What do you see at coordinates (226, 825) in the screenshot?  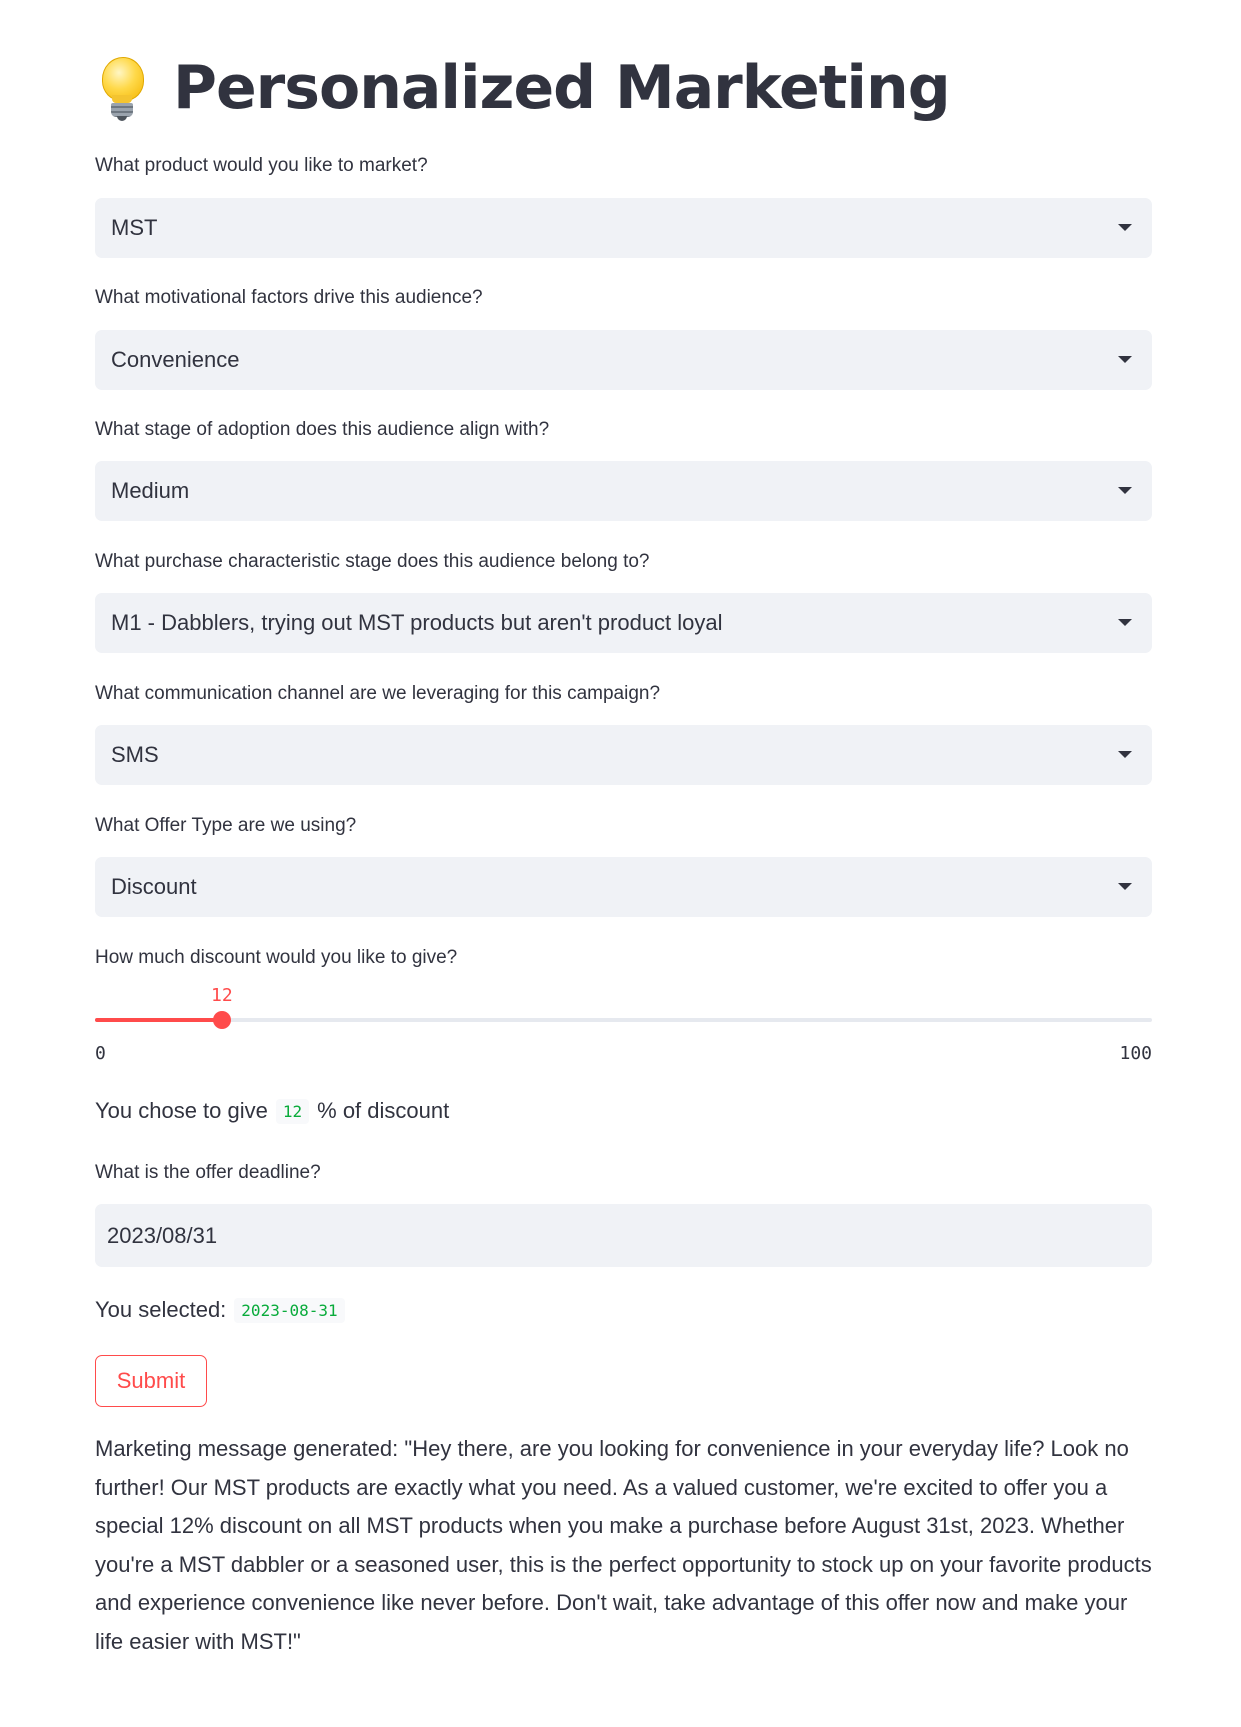 I see `offer-type-label: What Offer Type are we using?` at bounding box center [226, 825].